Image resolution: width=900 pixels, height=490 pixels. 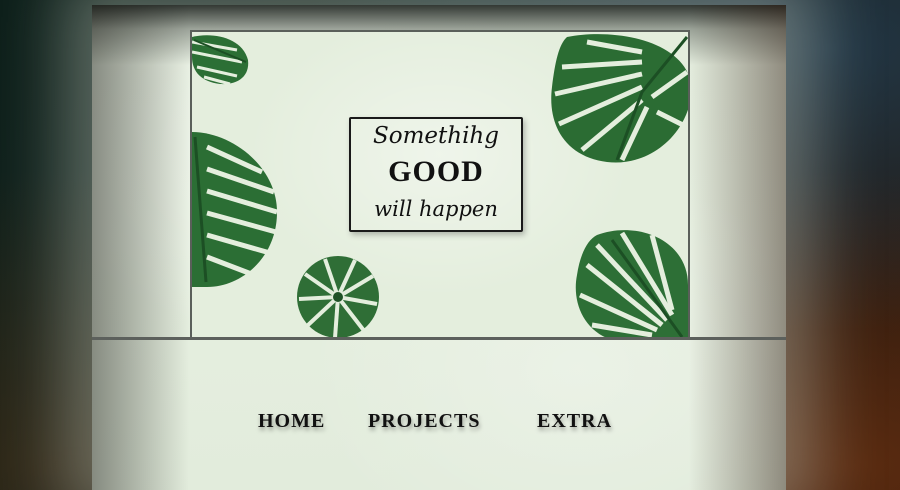 I want to click on nav-projects-link: PROJECTS, so click(x=424, y=421).